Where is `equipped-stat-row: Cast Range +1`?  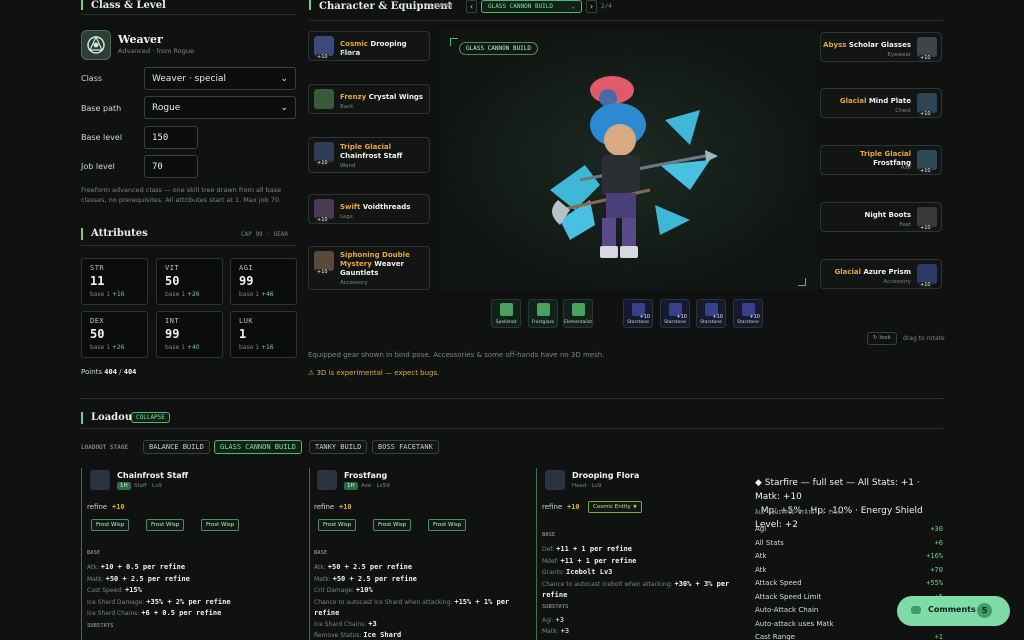
equipped-stat-row: Cast Range +1 is located at coordinates (849, 636).